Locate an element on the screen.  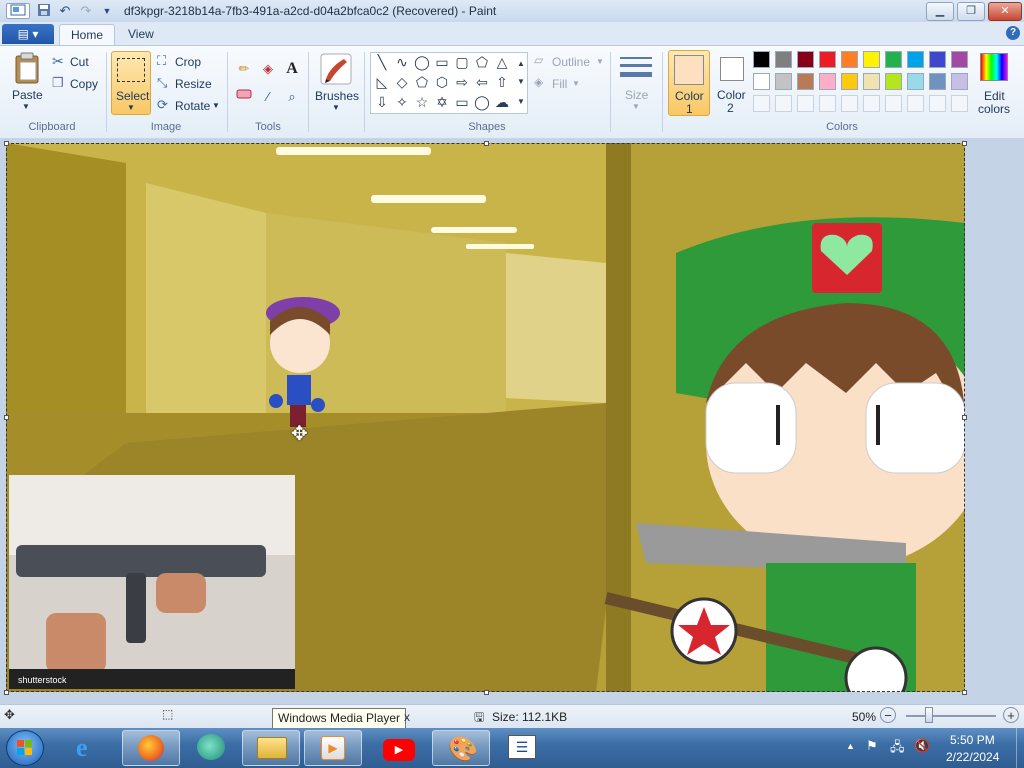
minimize-button: ▁ is located at coordinates (940, 11).